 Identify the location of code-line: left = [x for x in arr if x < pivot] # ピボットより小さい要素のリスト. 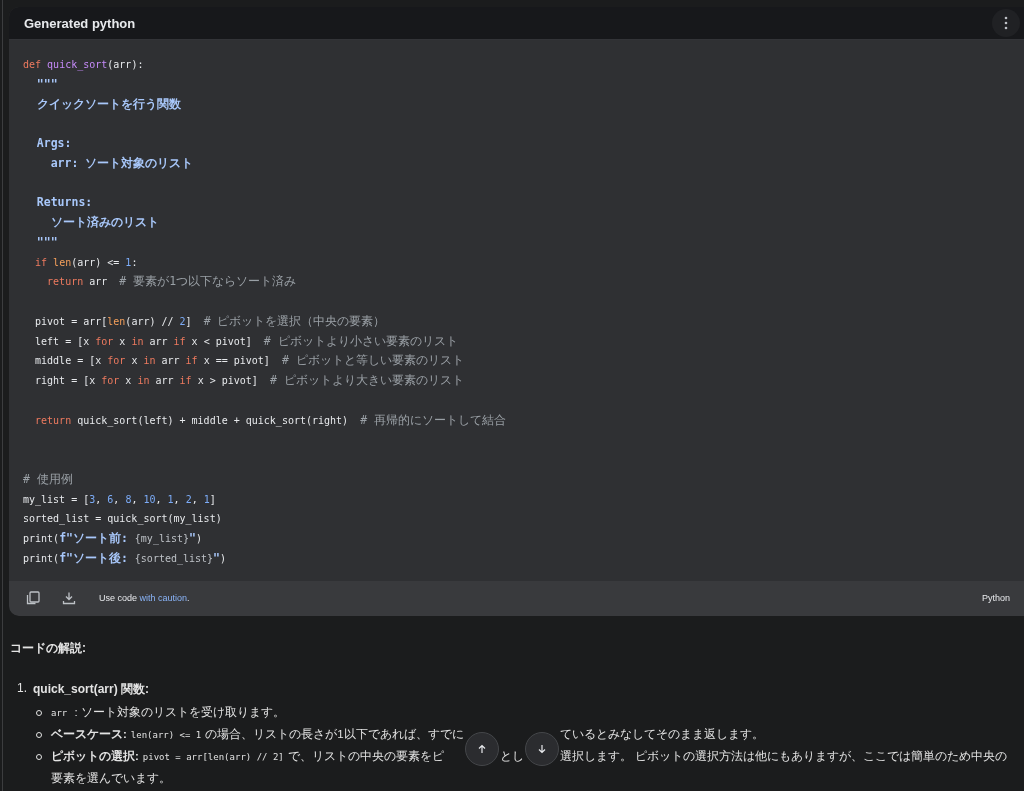
(246, 341).